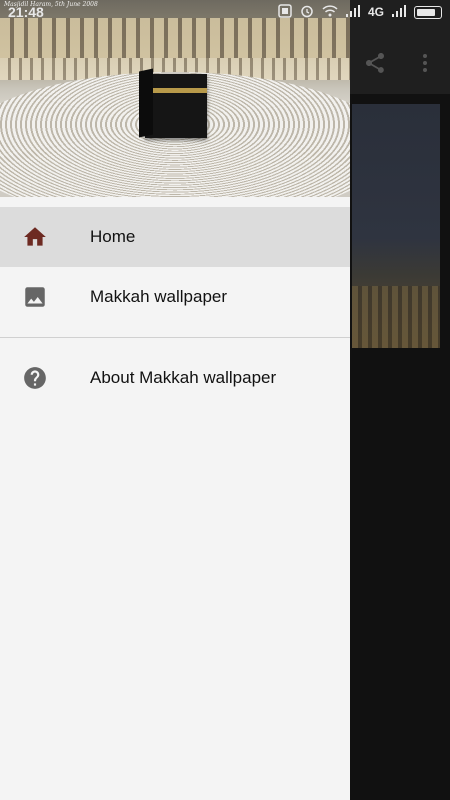  I want to click on toolbar-actions, so click(400, 63).